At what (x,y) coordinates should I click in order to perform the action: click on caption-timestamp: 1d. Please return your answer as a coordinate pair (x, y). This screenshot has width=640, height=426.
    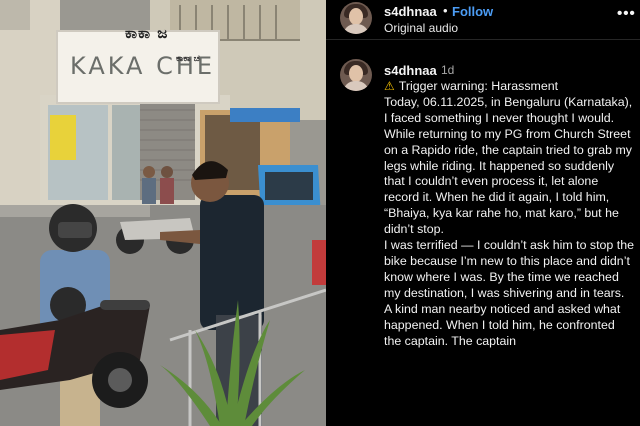
    Looking at the image, I should click on (447, 70).